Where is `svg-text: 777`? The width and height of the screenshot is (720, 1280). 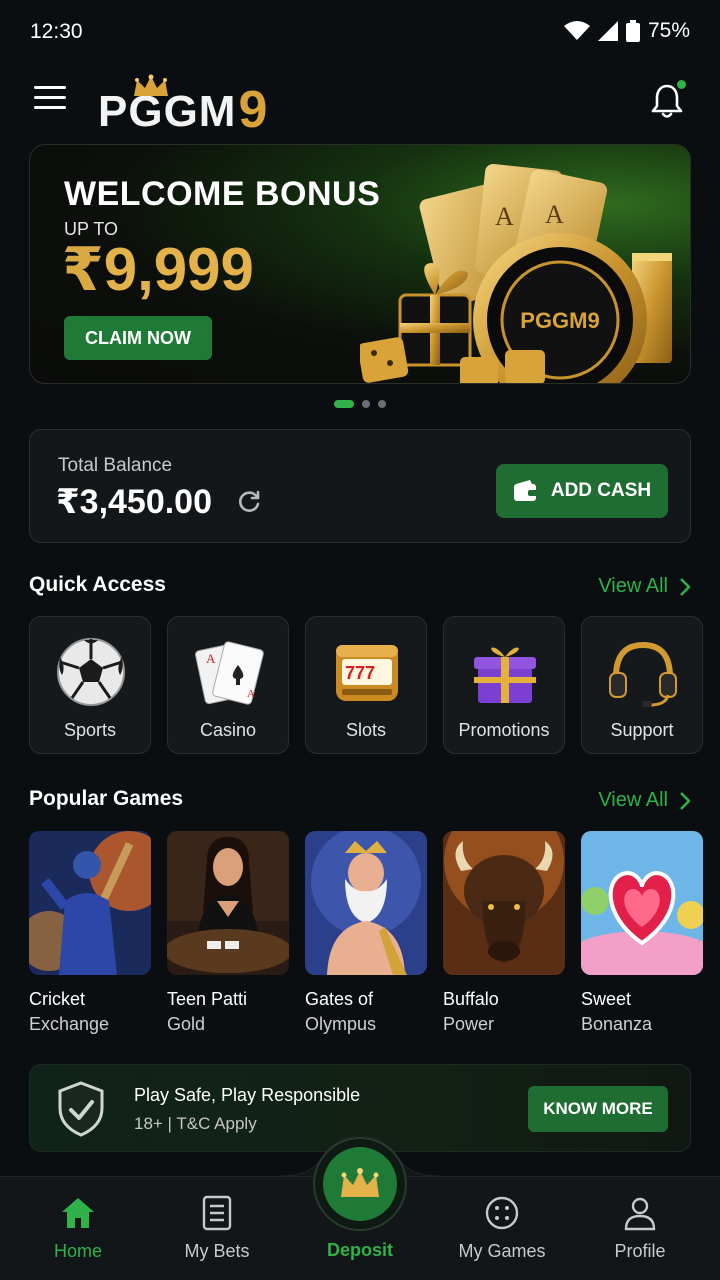
svg-text: 777 is located at coordinates (360, 673).